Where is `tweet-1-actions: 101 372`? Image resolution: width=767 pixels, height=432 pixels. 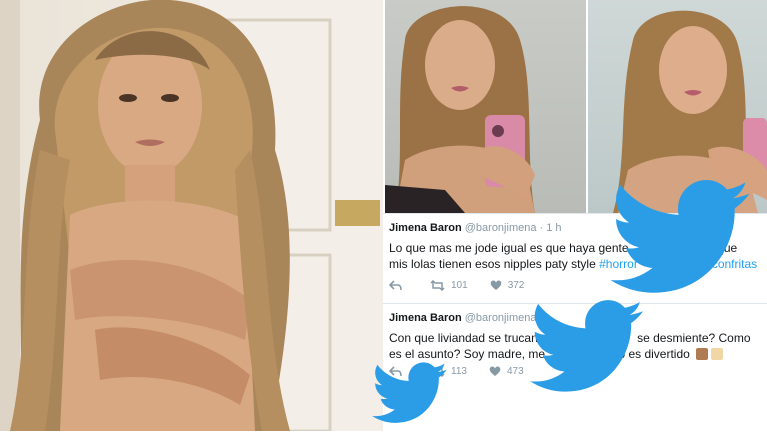
tweet-1-actions: 101 372 is located at coordinates (467, 285).